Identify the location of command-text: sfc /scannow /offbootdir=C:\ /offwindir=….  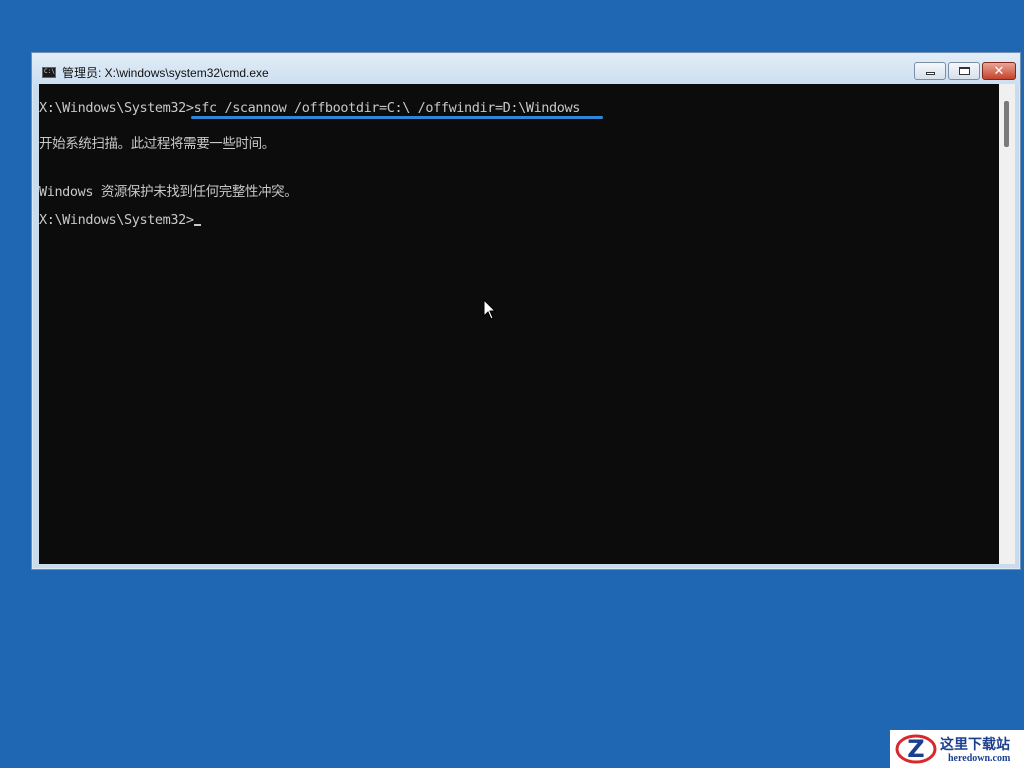
(387, 108).